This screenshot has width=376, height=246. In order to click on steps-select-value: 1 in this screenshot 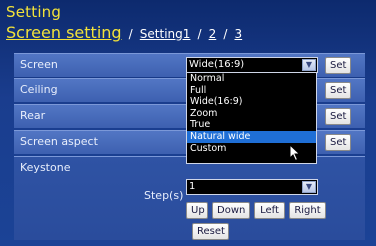, I will do `click(192, 186)`.